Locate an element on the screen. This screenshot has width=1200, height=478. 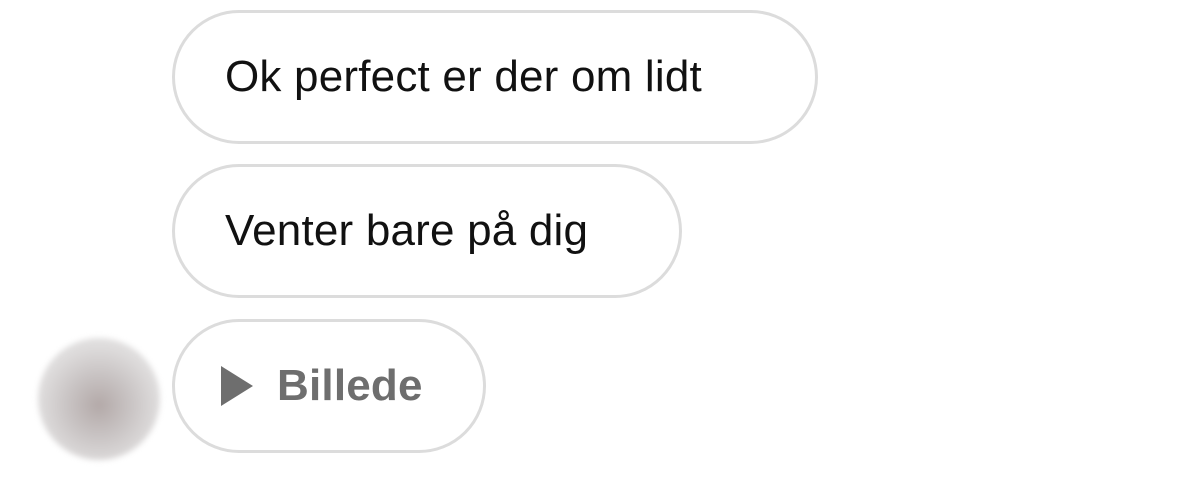
media-message-bubble: Billede is located at coordinates (329, 386).